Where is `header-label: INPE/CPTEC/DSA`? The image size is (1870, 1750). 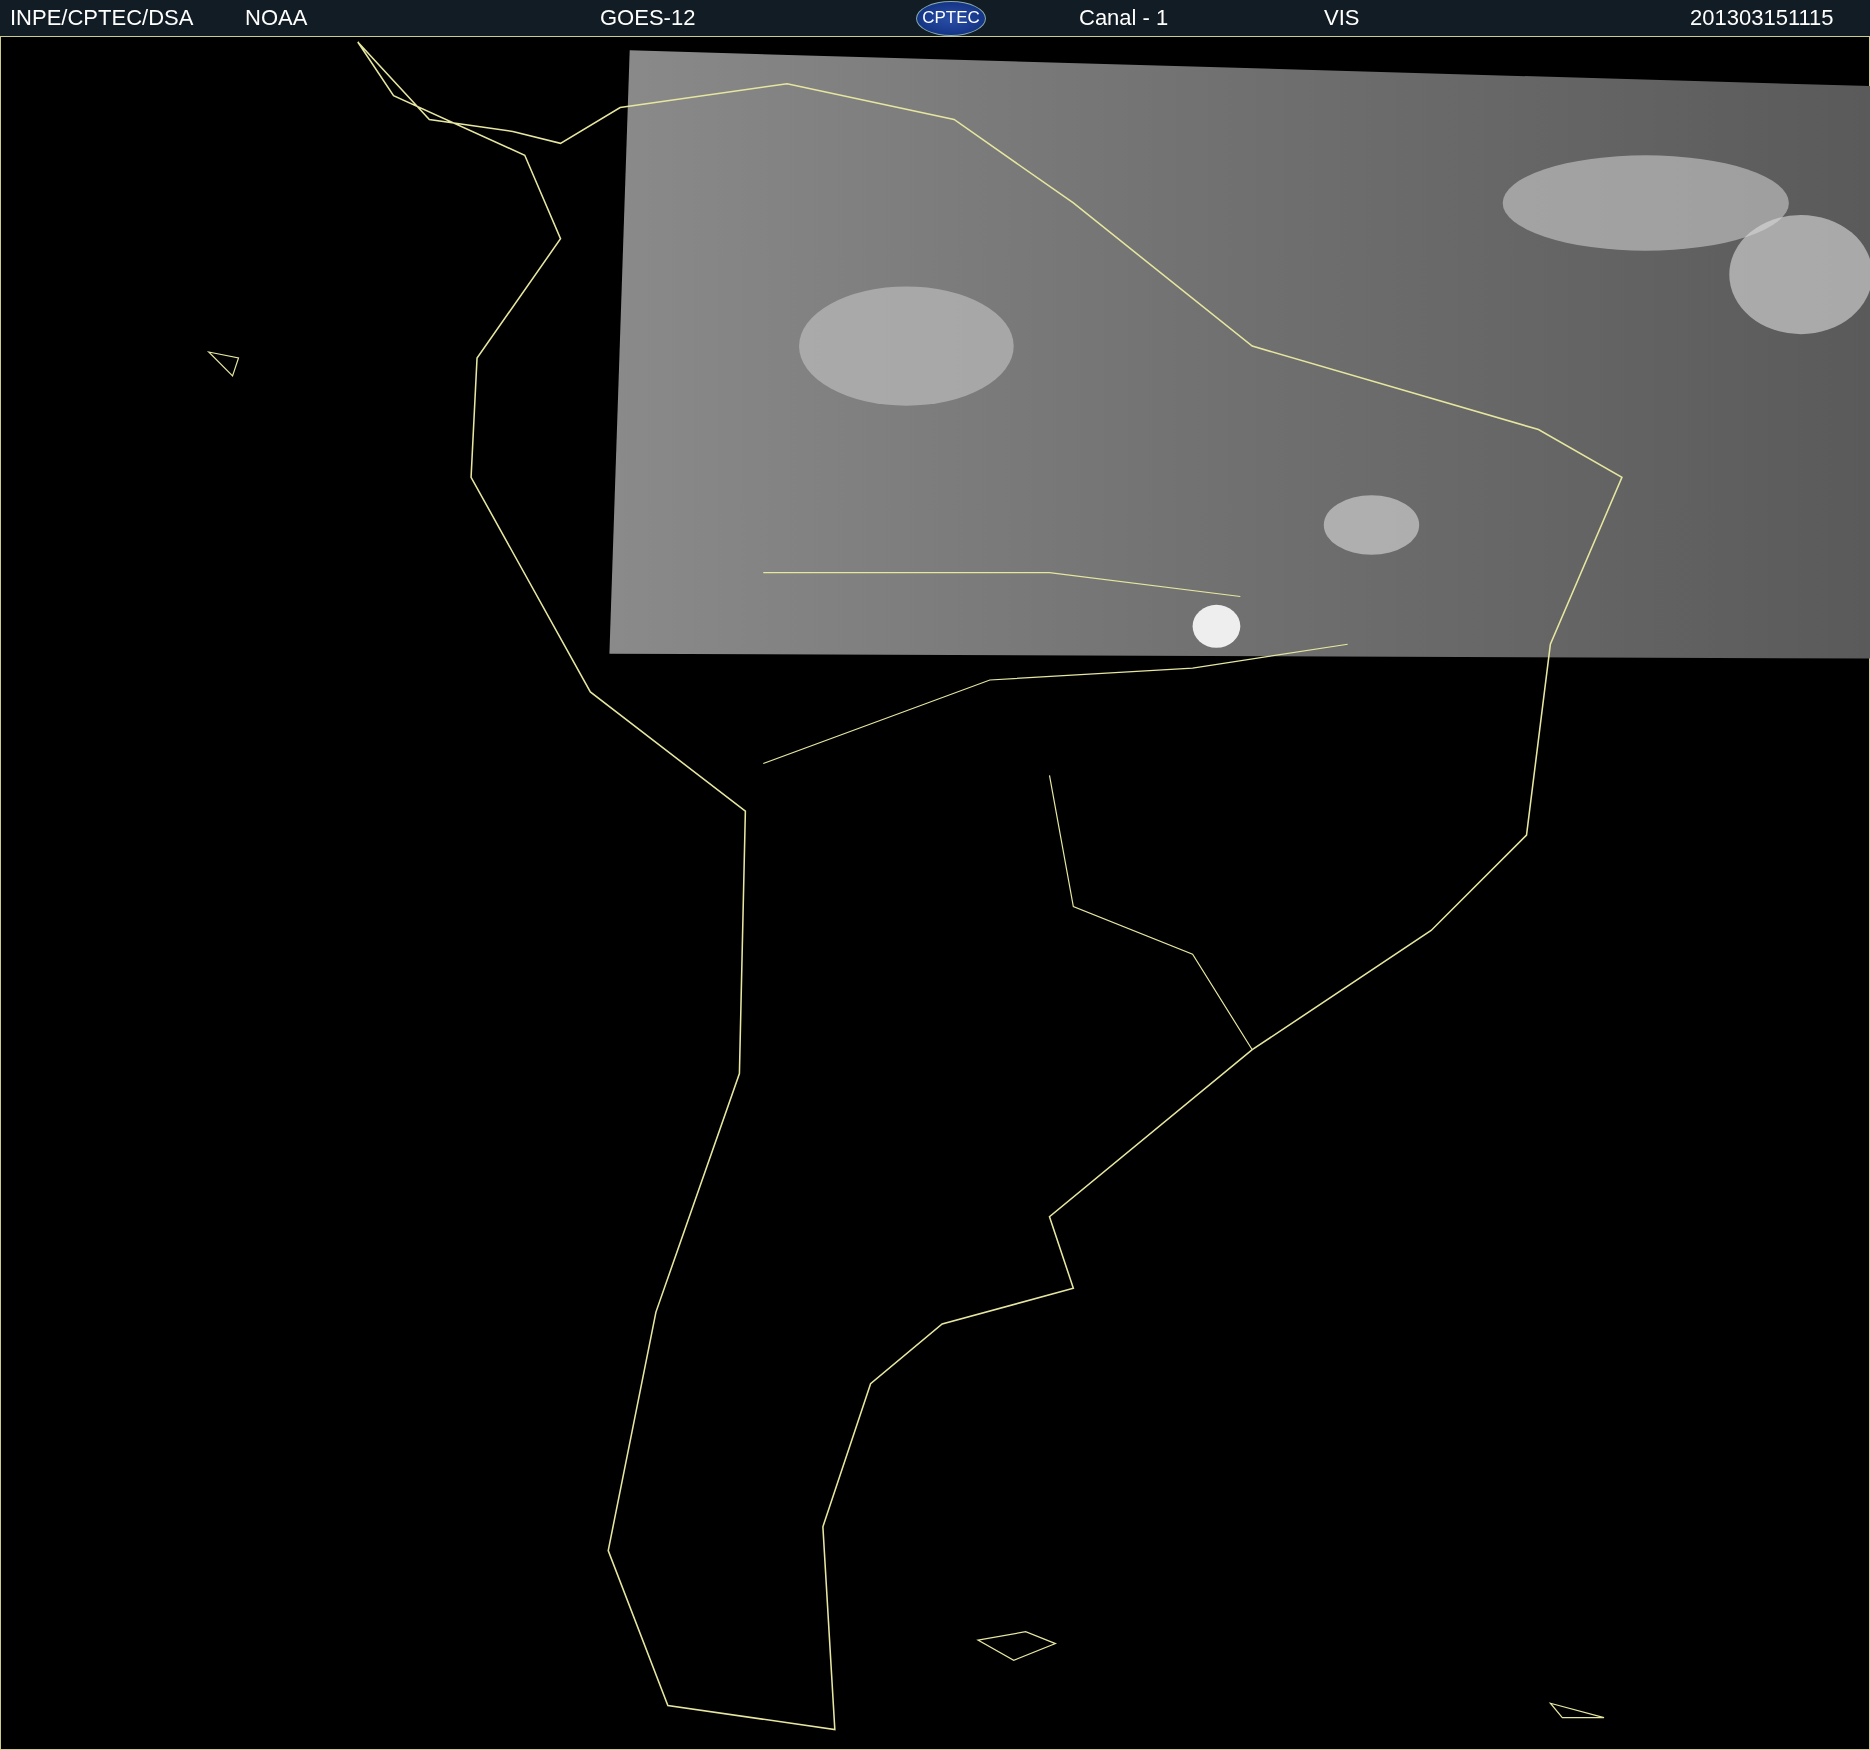
header-label: INPE/CPTEC/DSA is located at coordinates (102, 17).